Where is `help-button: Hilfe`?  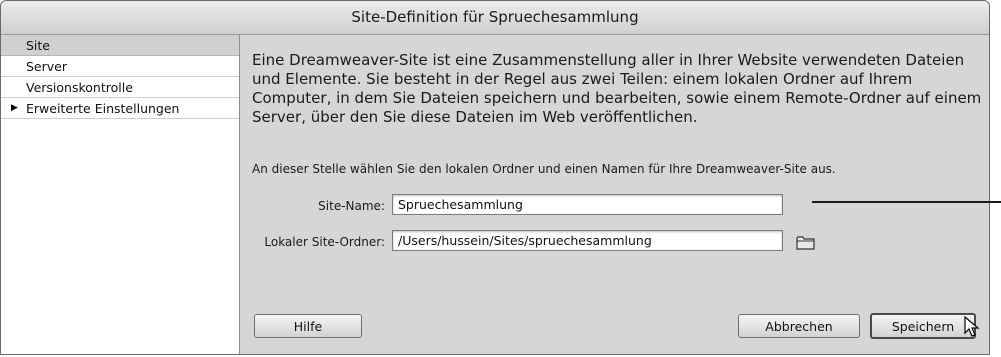 help-button: Hilfe is located at coordinates (308, 326).